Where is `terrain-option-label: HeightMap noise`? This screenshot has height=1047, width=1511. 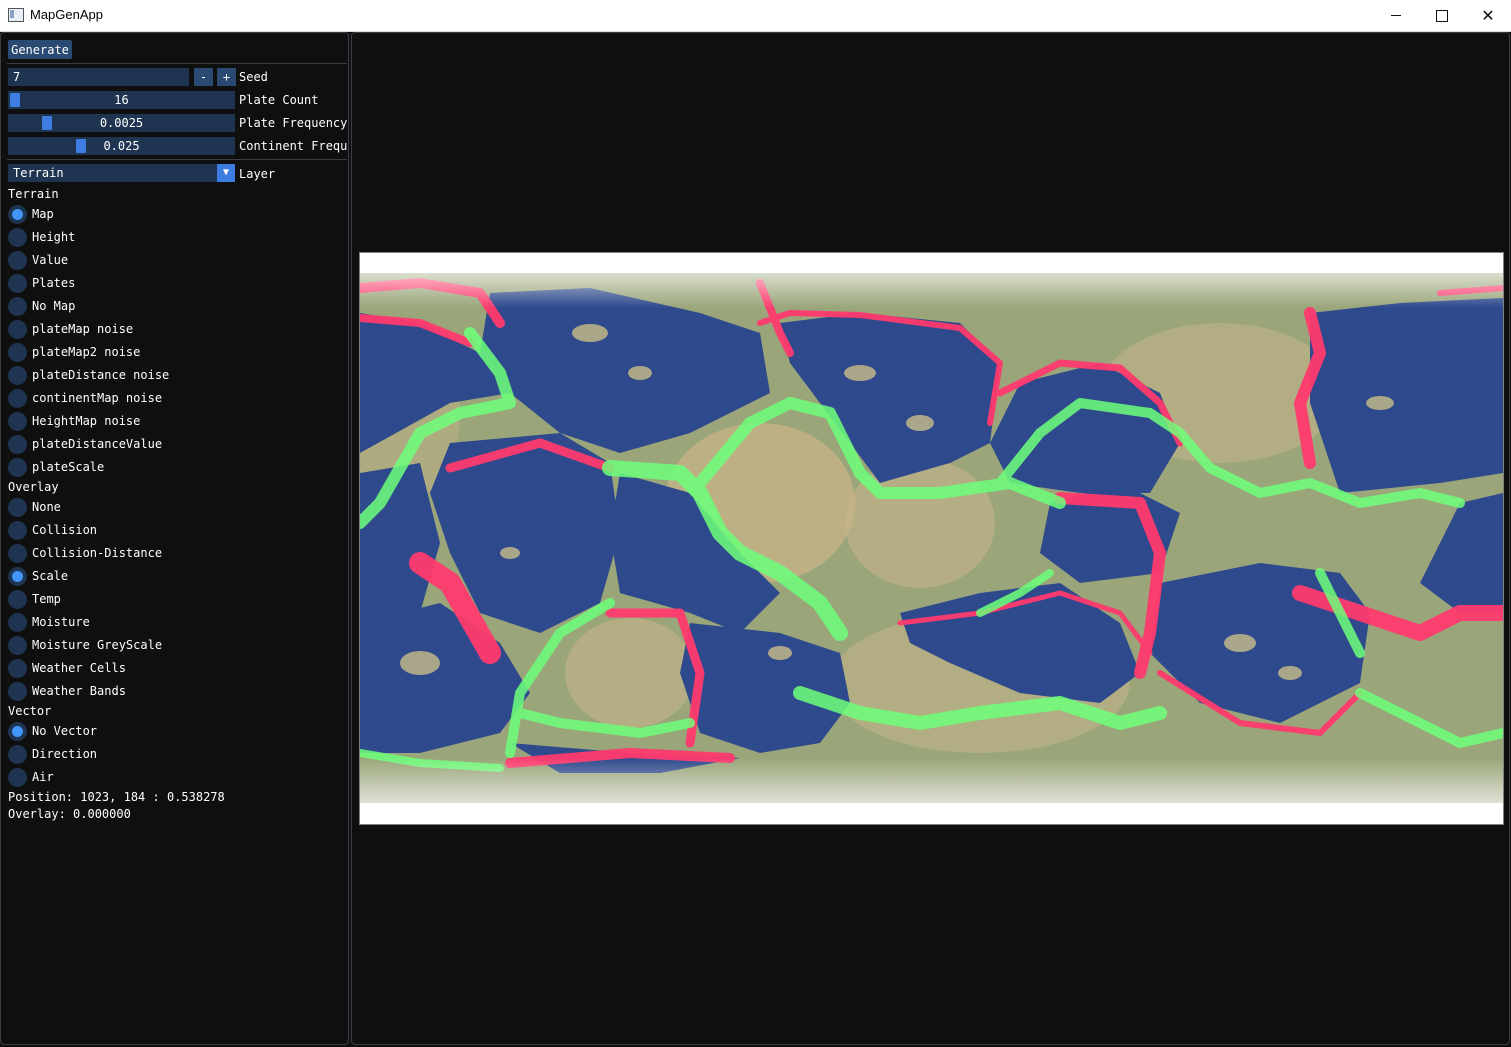 terrain-option-label: HeightMap noise is located at coordinates (86, 421).